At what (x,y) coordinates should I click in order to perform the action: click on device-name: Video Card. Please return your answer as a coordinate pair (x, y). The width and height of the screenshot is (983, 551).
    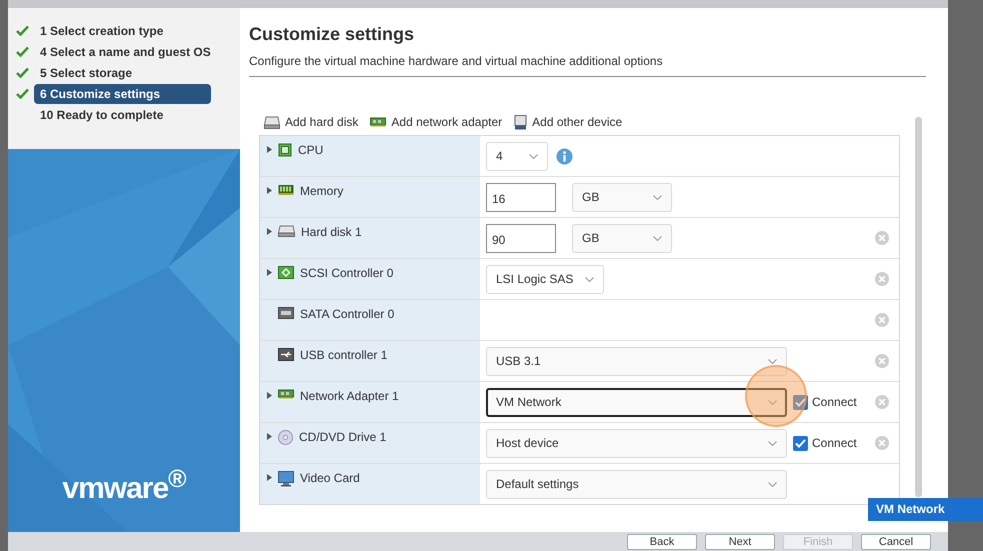
    Looking at the image, I should click on (330, 478).